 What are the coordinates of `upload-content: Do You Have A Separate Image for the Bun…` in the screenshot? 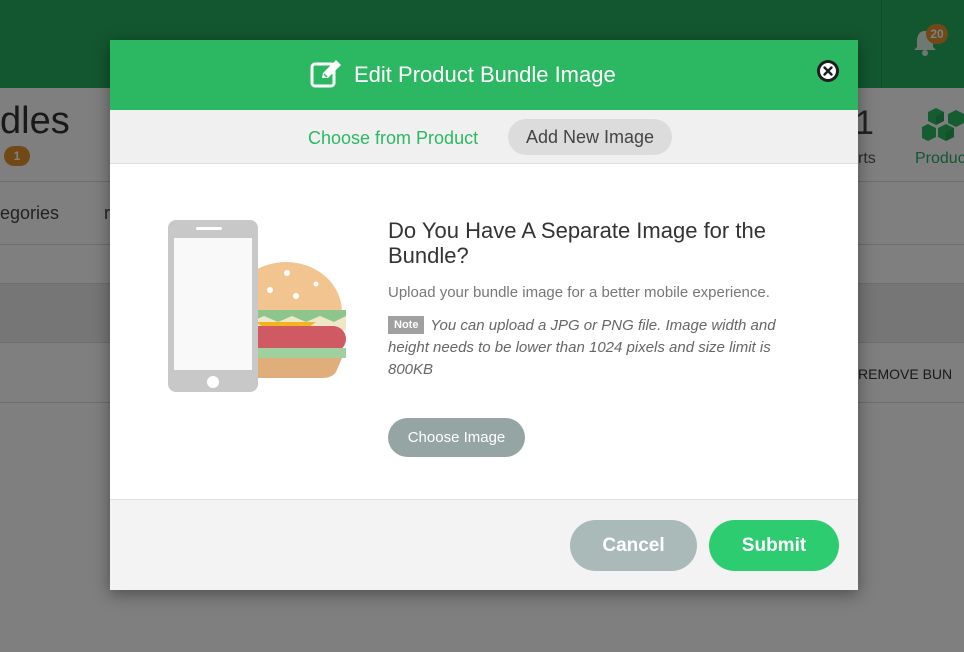 It's located at (603, 299).